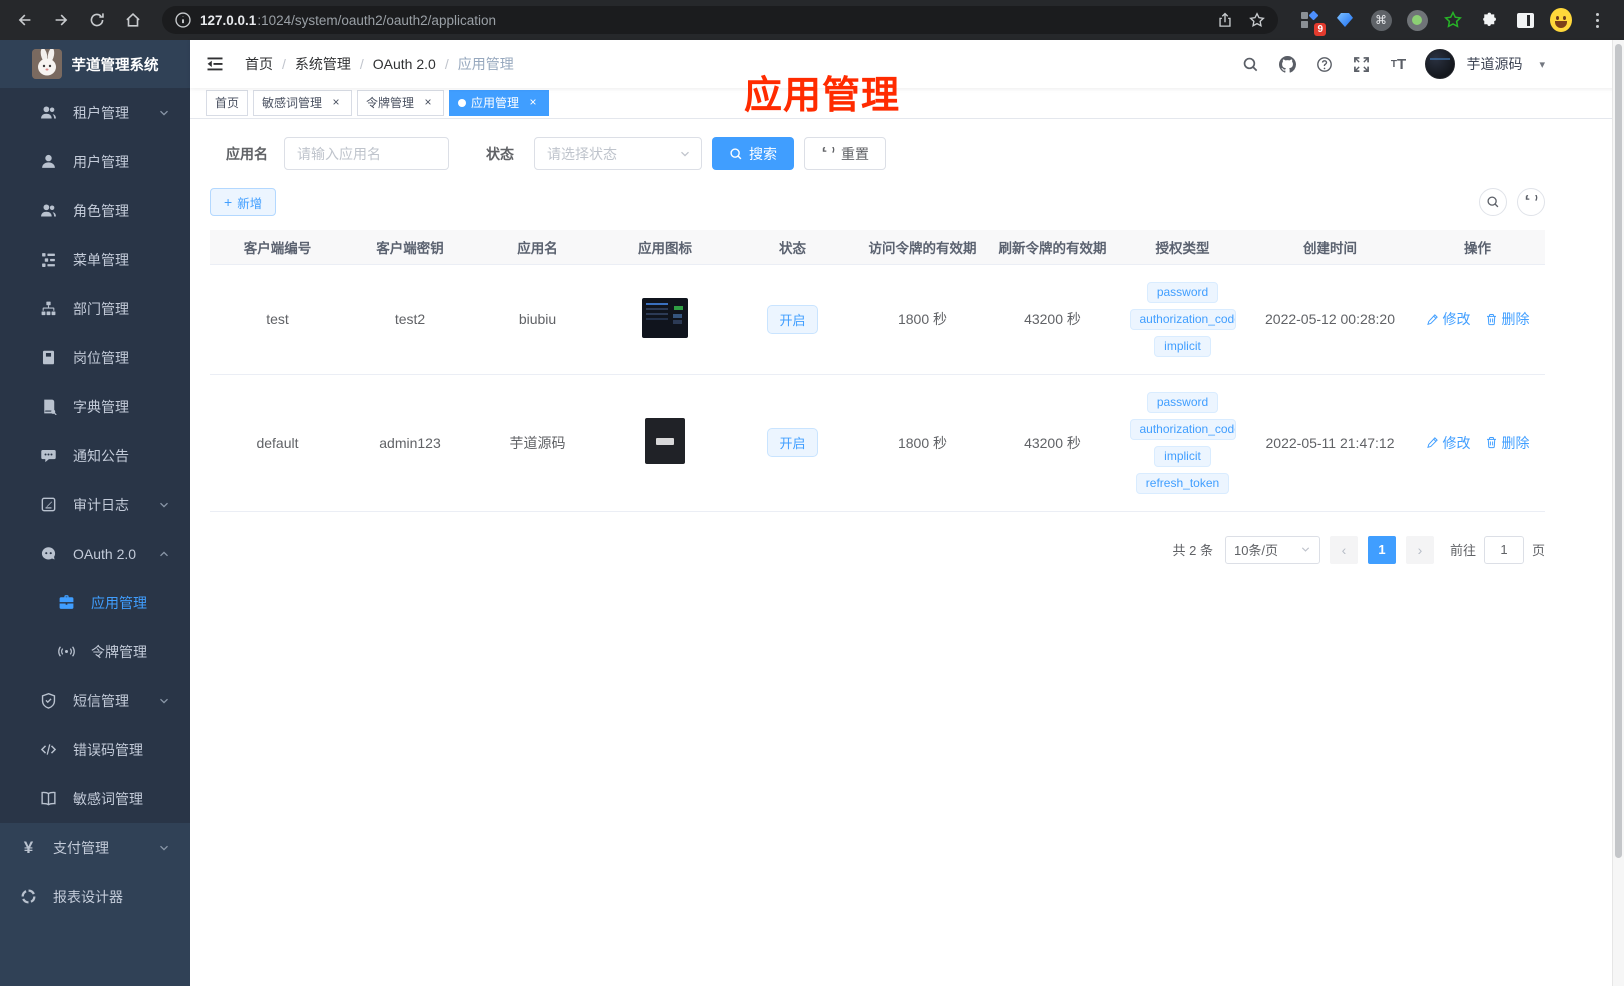  Describe the element at coordinates (366, 153) in the screenshot. I see `app-name-input` at that location.